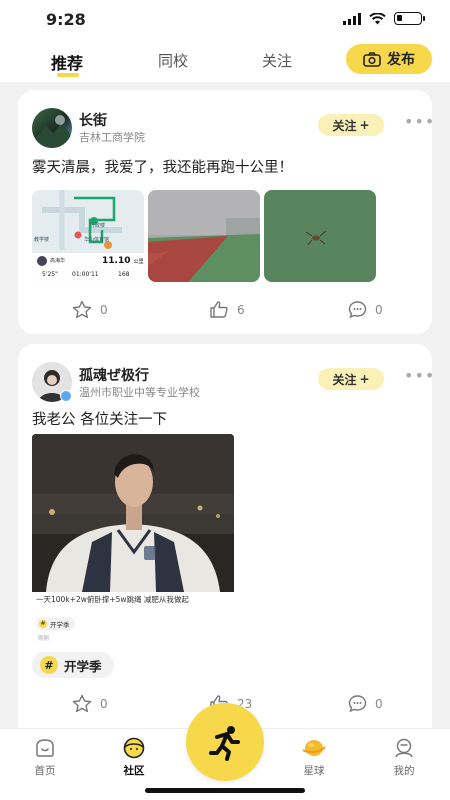  I want to click on planet-icon, so click(314, 748).